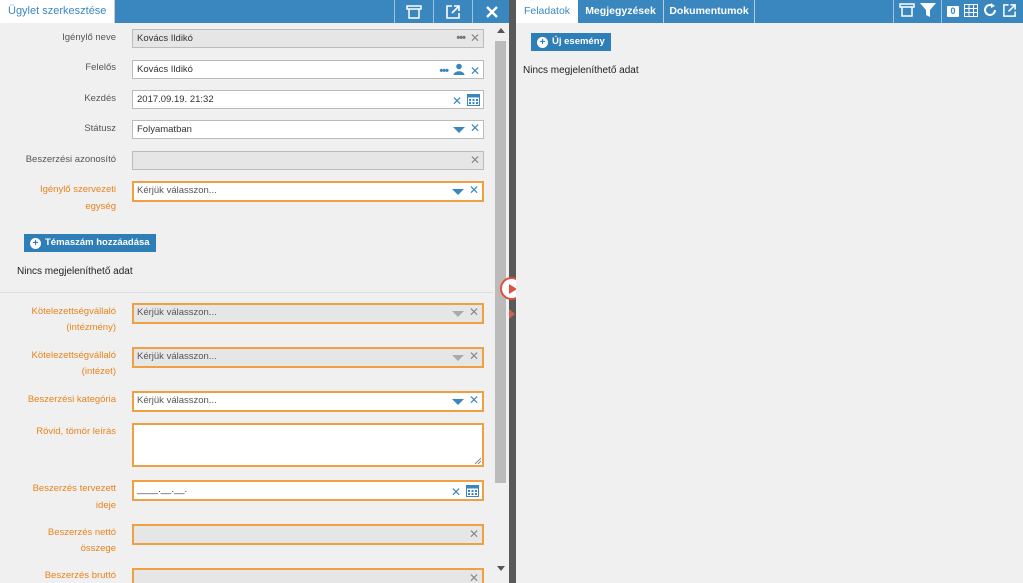  Describe the element at coordinates (308, 445) in the screenshot. I see `short-description-textarea` at that location.